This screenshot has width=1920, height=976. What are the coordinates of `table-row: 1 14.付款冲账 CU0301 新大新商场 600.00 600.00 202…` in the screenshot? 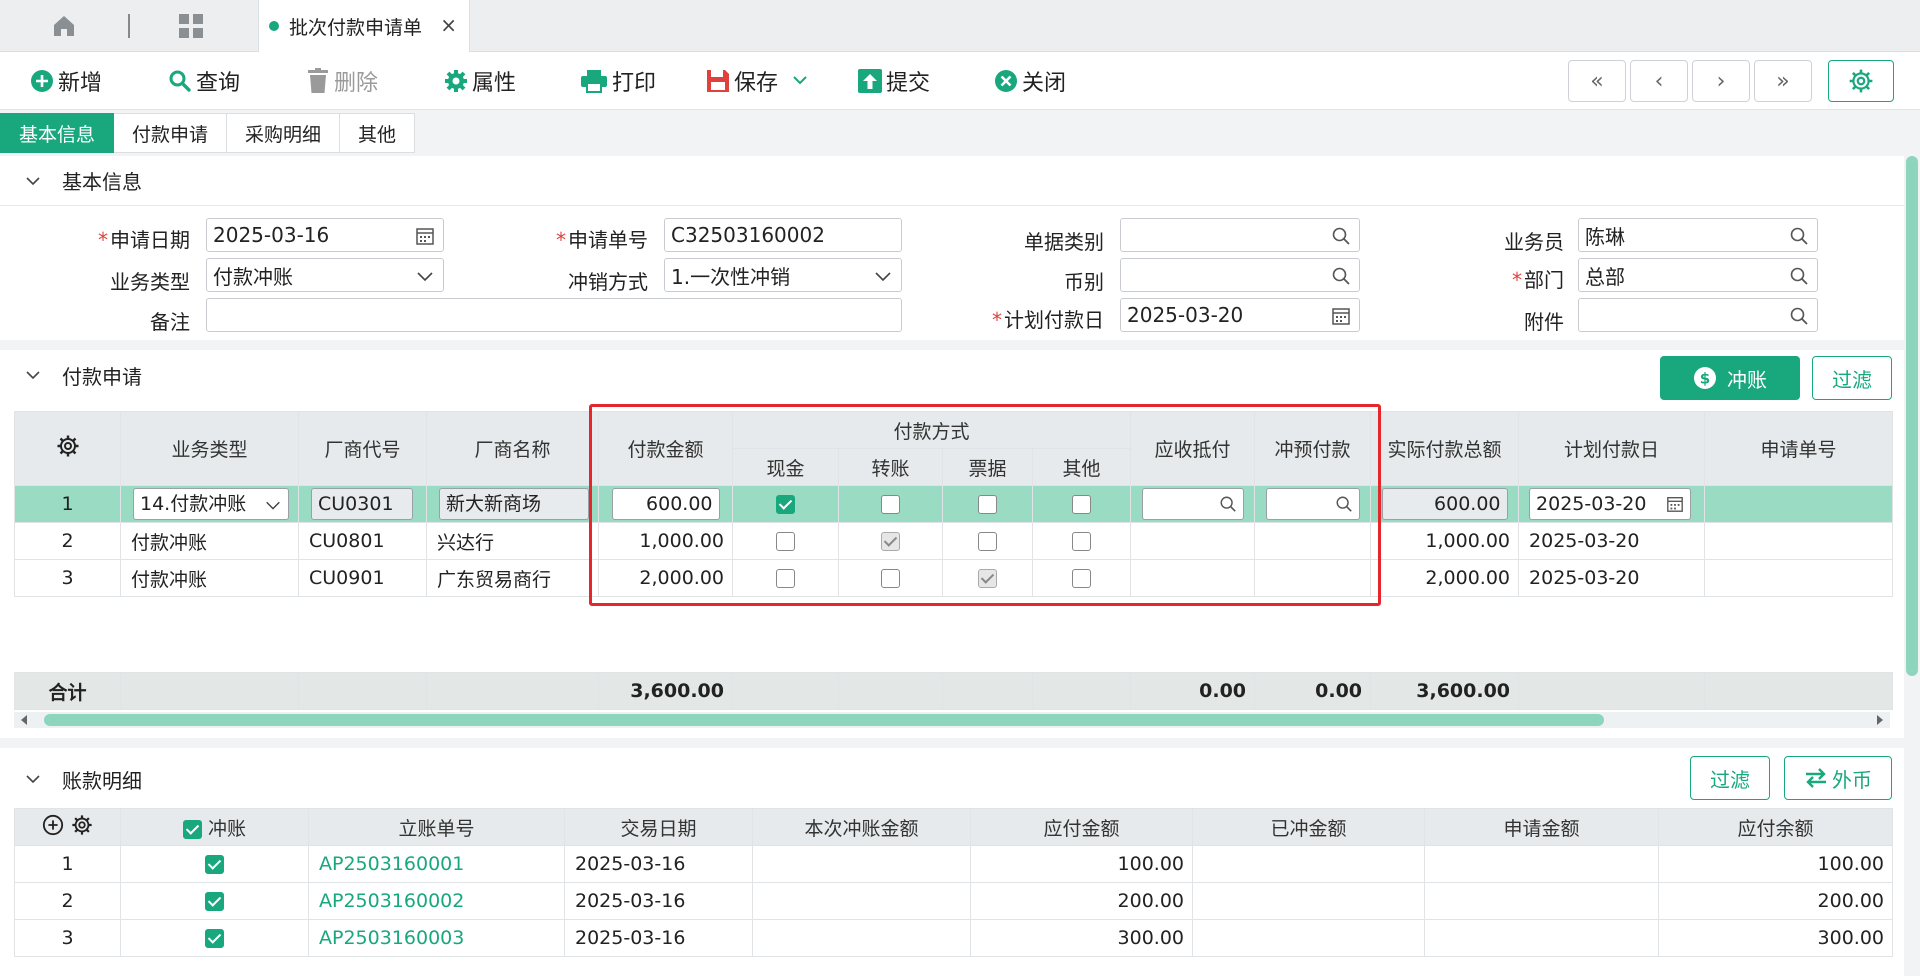 It's located at (954, 504).